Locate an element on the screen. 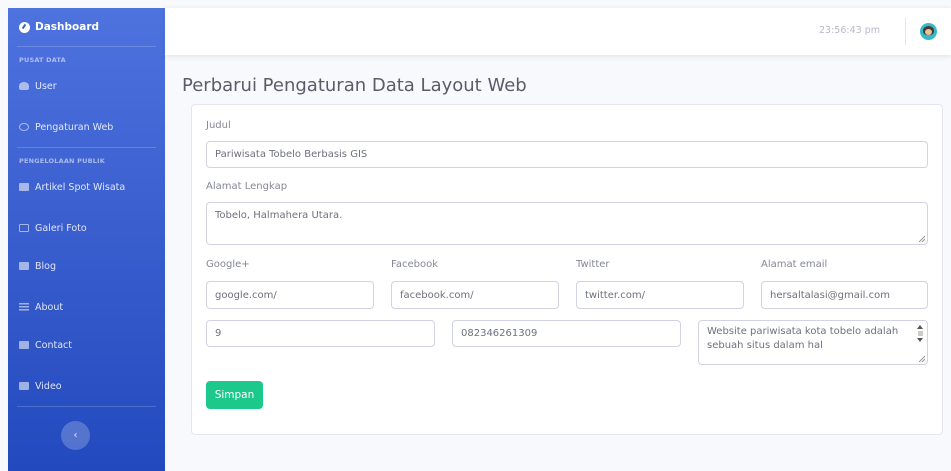 The width and height of the screenshot is (951, 471). judul-label: Judul is located at coordinates (218, 125).